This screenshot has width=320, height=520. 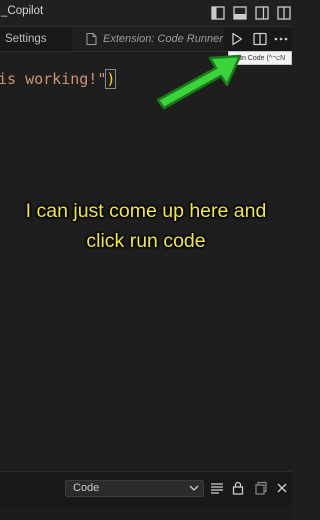 What do you see at coordinates (53, 79) in the screenshot?
I see `code-string: is working!"` at bounding box center [53, 79].